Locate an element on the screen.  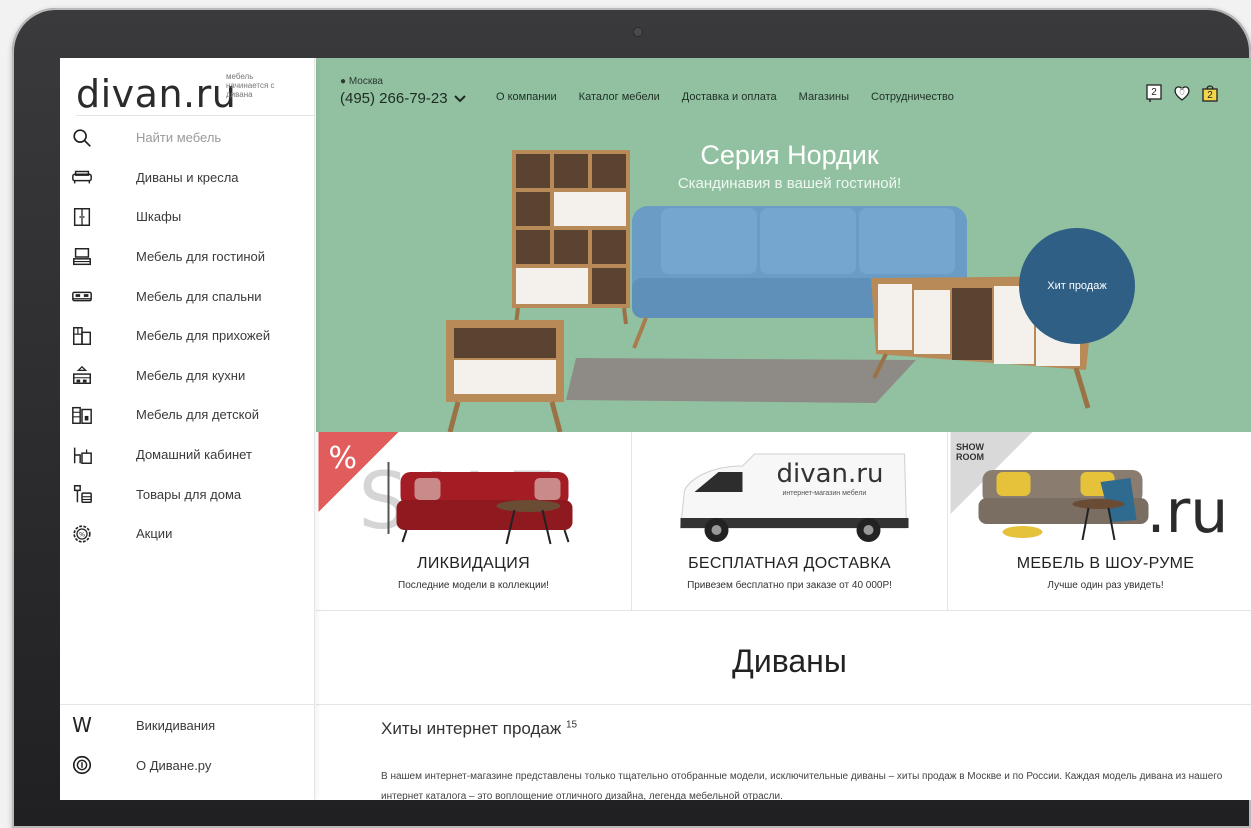
wiki-glyph: W is located at coordinates (82, 725).